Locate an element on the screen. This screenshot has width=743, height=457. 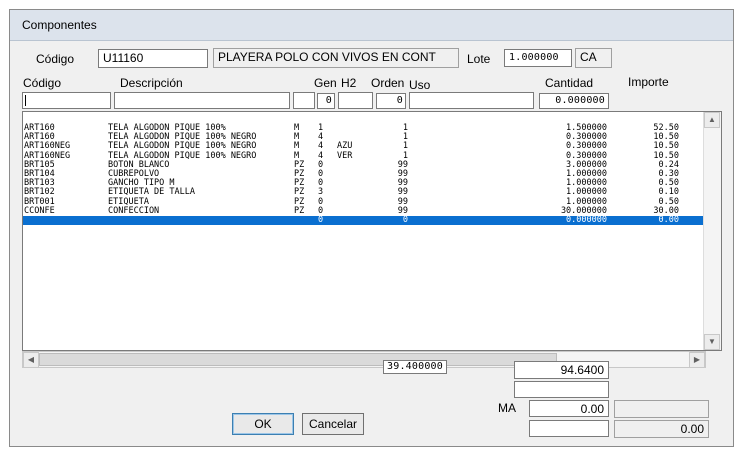
filter-h2-input is located at coordinates (355, 100).